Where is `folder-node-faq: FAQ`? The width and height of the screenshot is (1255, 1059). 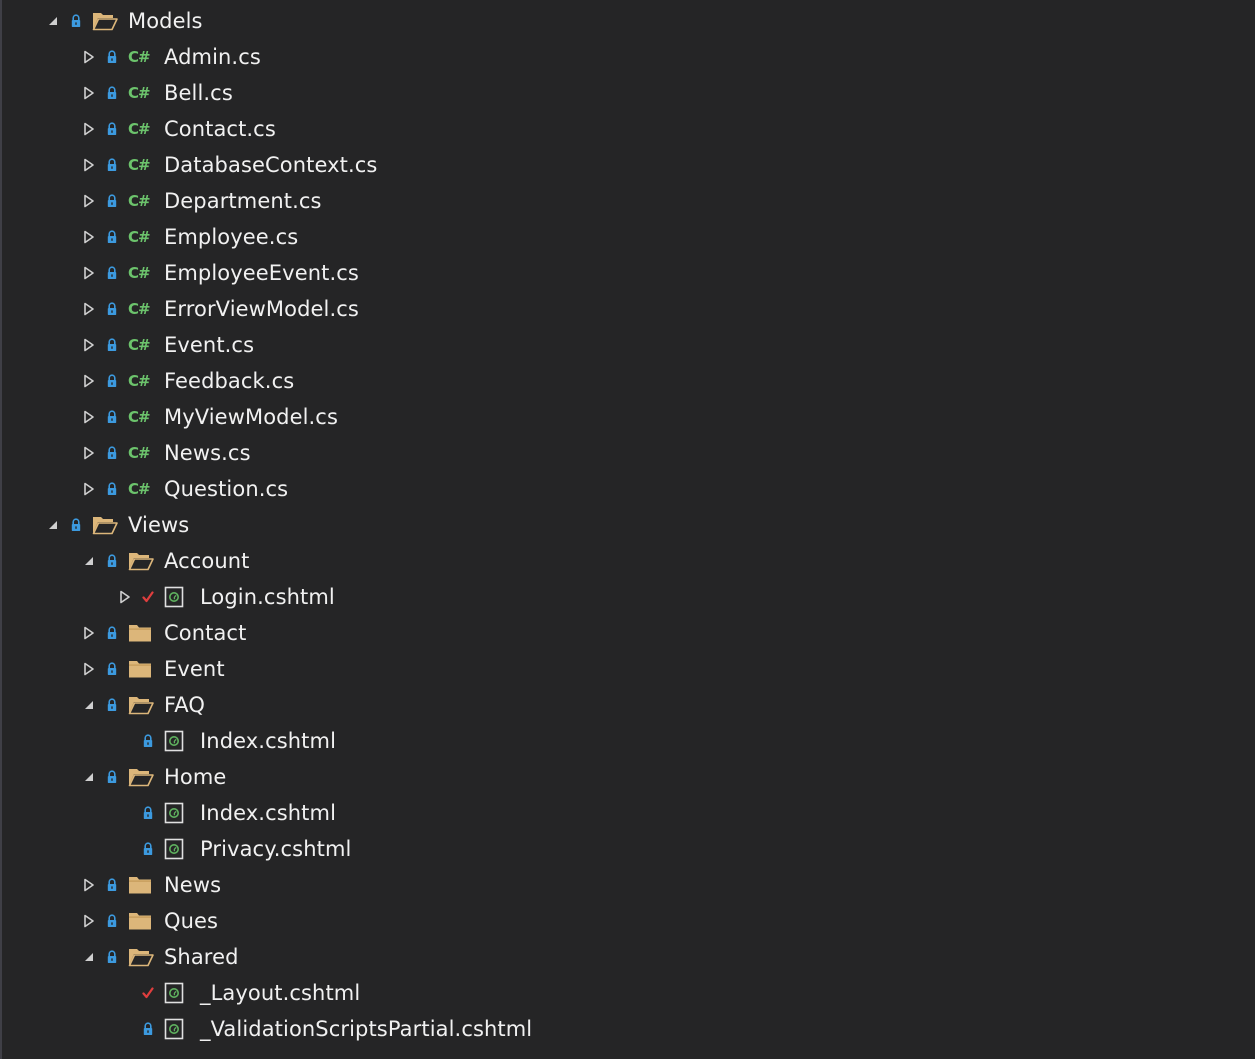 folder-node-faq: FAQ is located at coordinates (628, 705).